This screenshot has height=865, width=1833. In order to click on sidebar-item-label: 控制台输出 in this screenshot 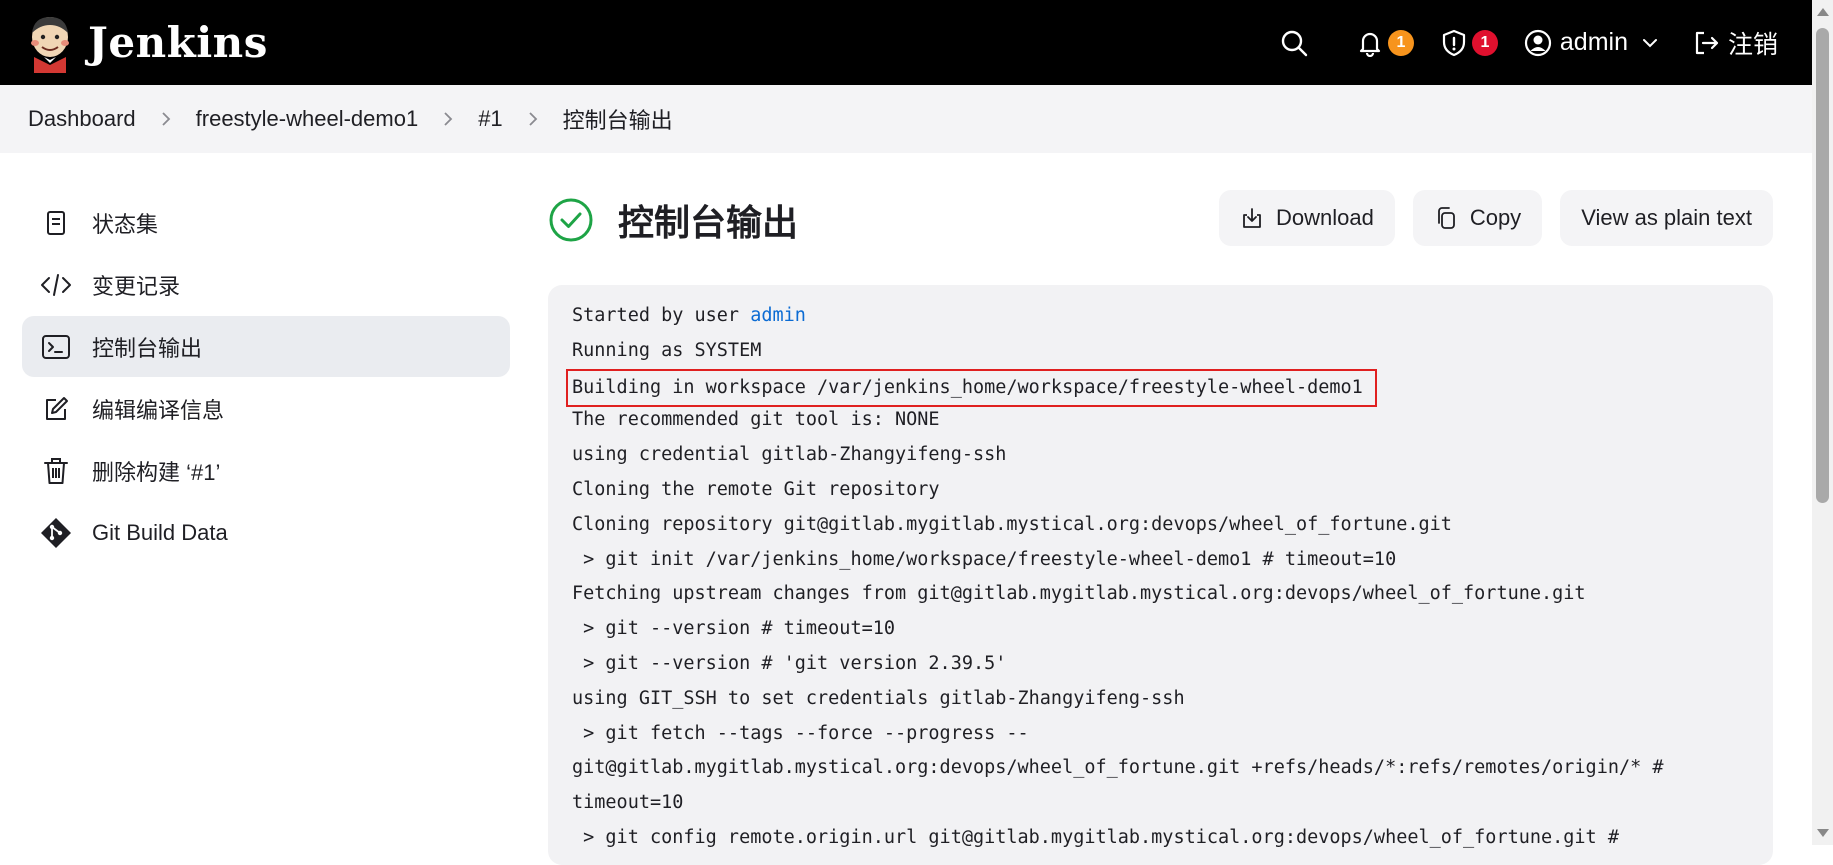, I will do `click(147, 348)`.